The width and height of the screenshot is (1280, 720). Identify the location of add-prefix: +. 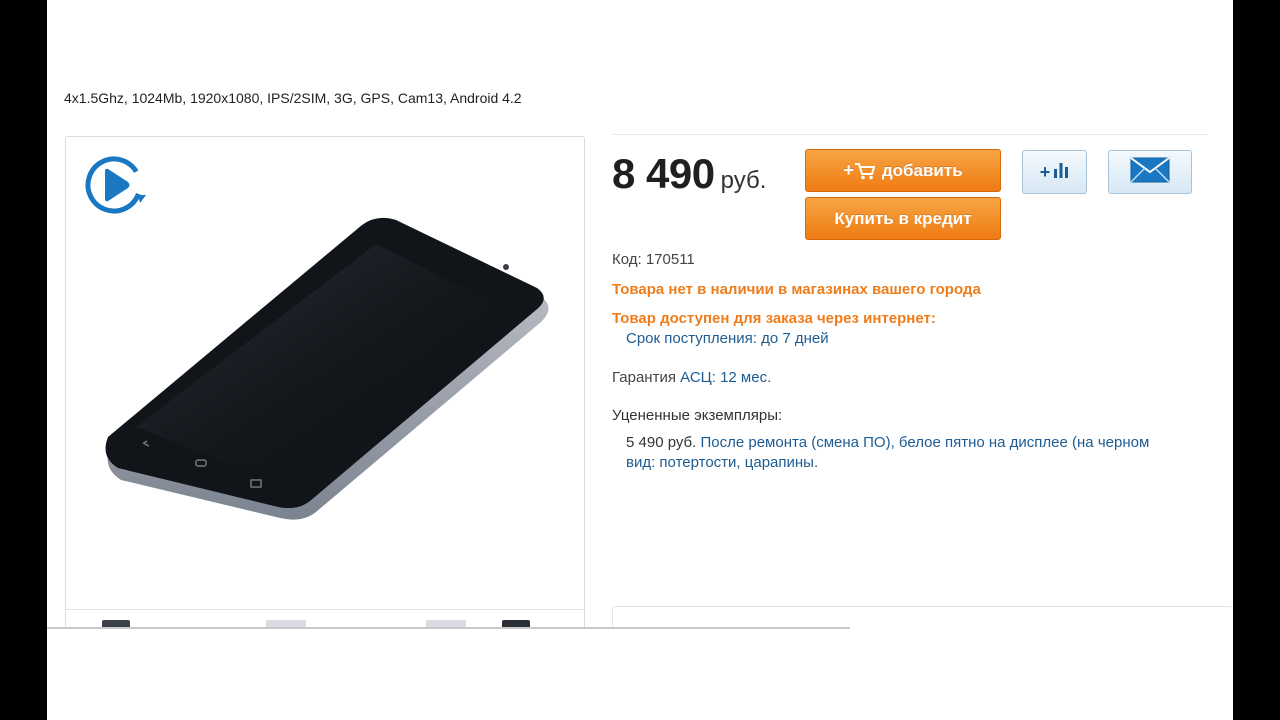
(848, 170).